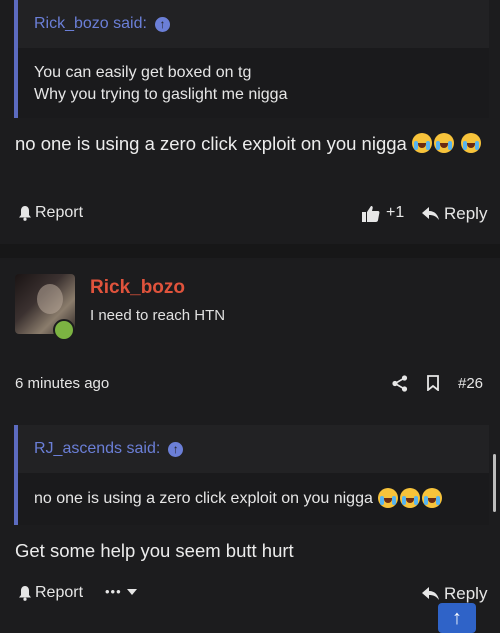 This screenshot has height=633, width=500. Describe the element at coordinates (253, 449) in the screenshot. I see `quote-header: RJ_ascends said: ↑` at that location.